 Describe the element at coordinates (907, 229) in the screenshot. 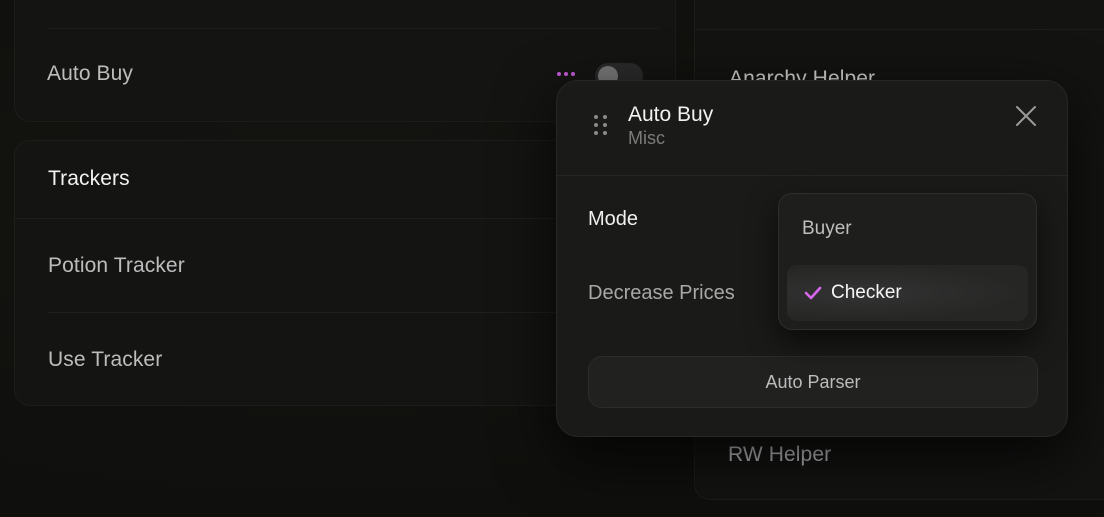

I see `mode-option-buyer: Buyer` at that location.